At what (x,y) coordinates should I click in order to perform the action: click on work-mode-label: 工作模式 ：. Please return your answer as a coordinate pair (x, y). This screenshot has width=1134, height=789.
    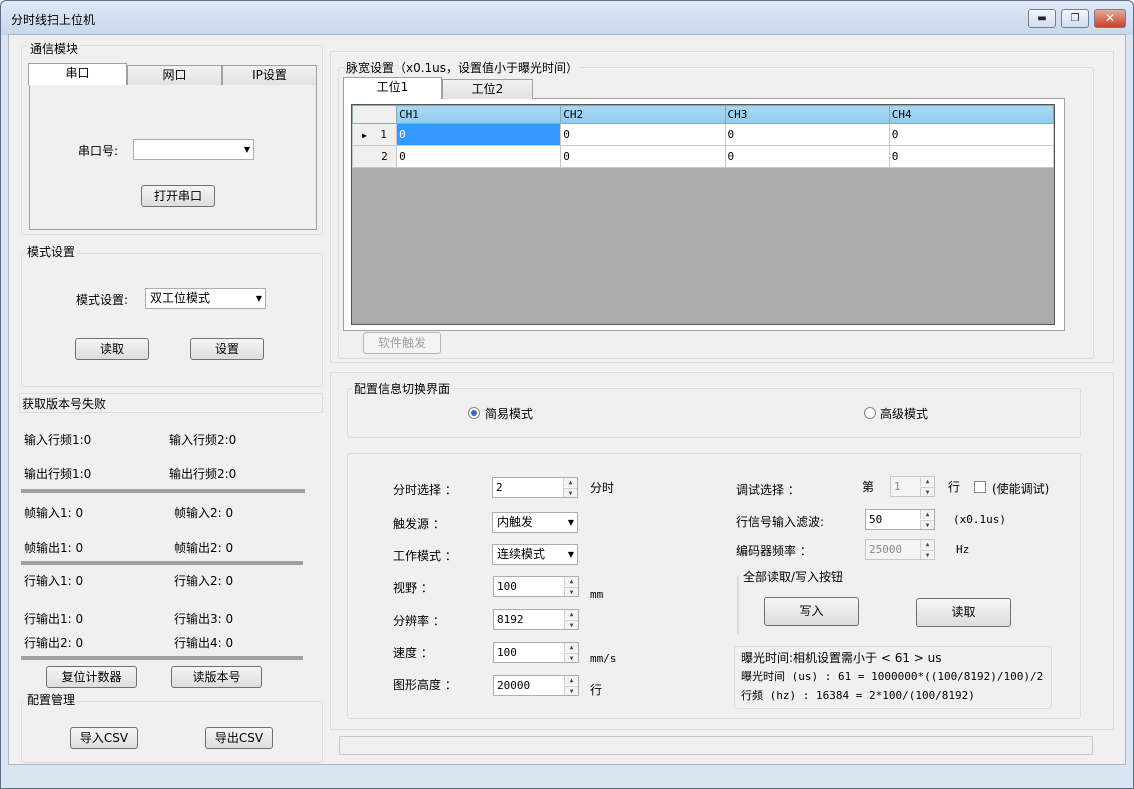
    Looking at the image, I should click on (425, 556).